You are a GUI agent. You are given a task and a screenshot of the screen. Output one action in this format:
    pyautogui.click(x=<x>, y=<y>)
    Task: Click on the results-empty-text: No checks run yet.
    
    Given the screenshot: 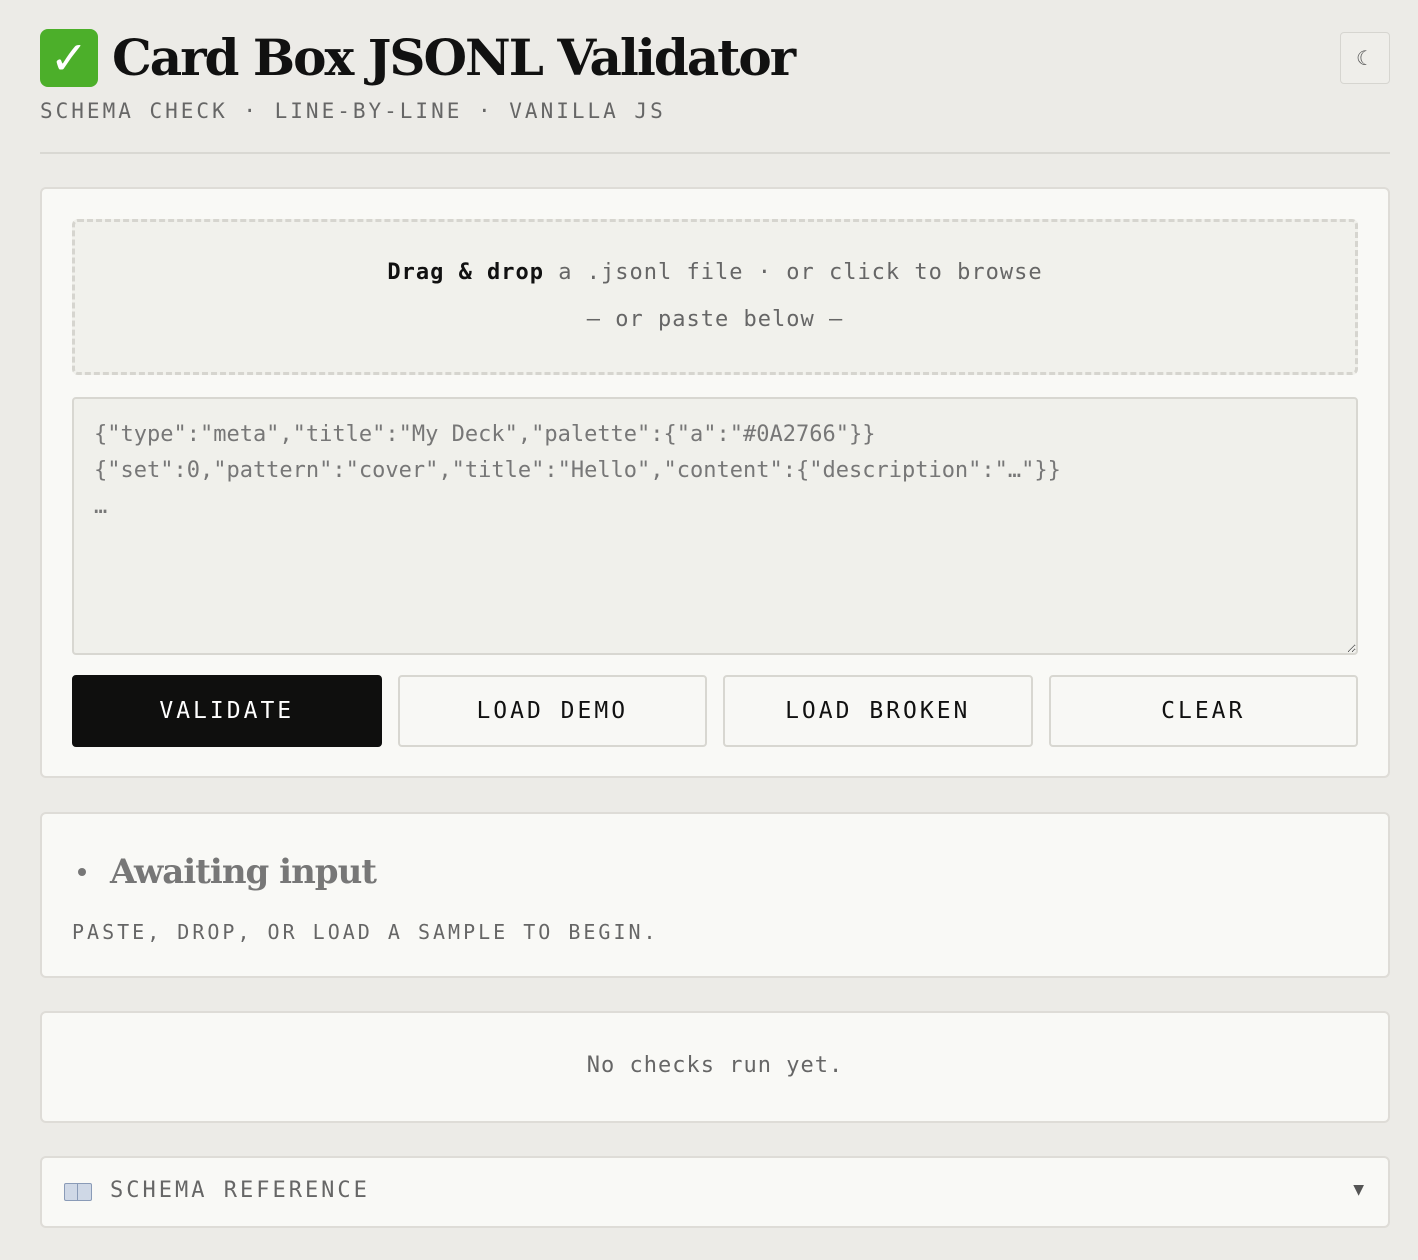 What is the action you would take?
    pyautogui.click(x=715, y=1065)
    